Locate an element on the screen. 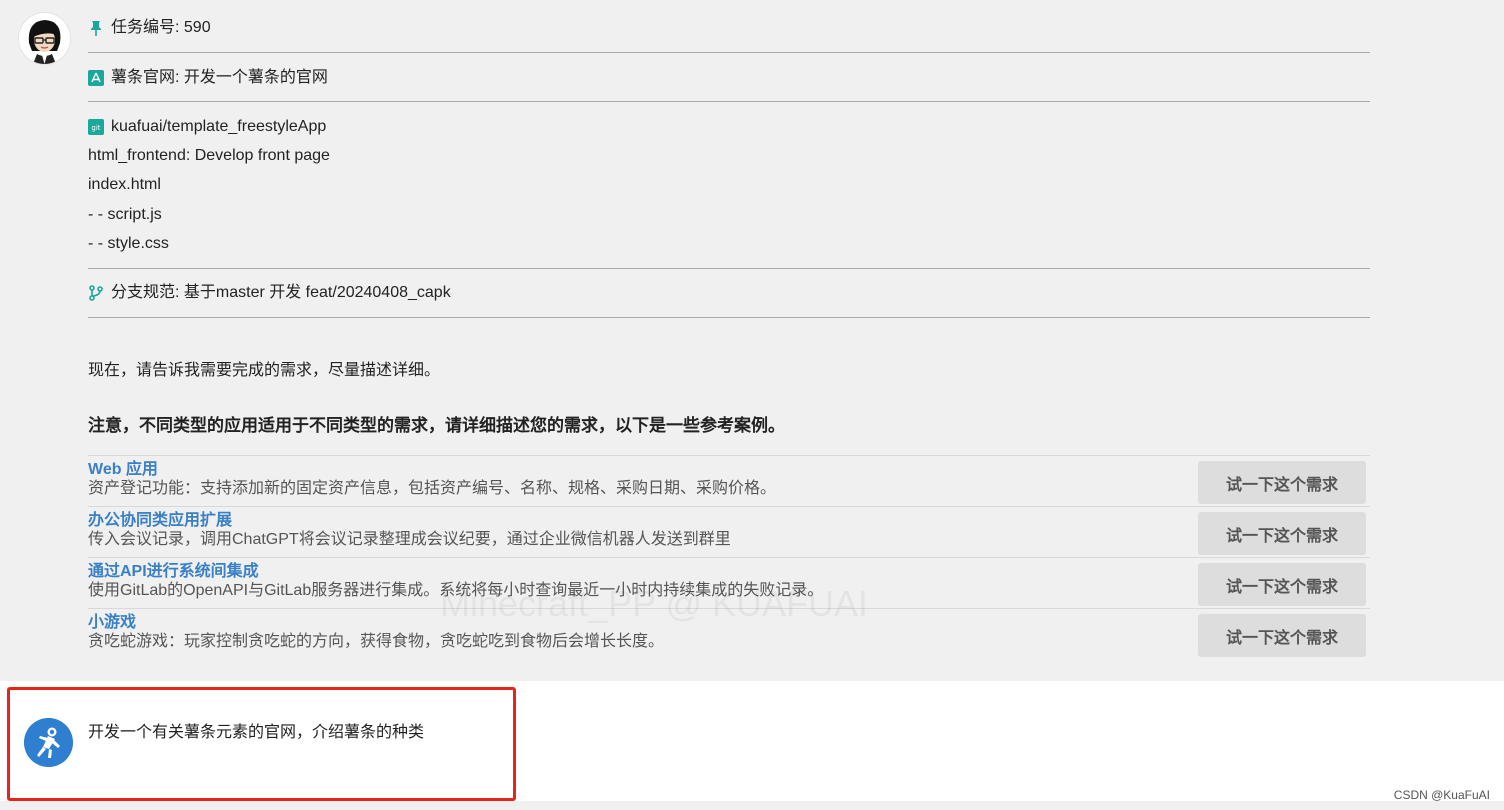 The width and height of the screenshot is (1504, 810). watermark: Minecraft_PP @ KUAFUAI is located at coordinates (654, 603).